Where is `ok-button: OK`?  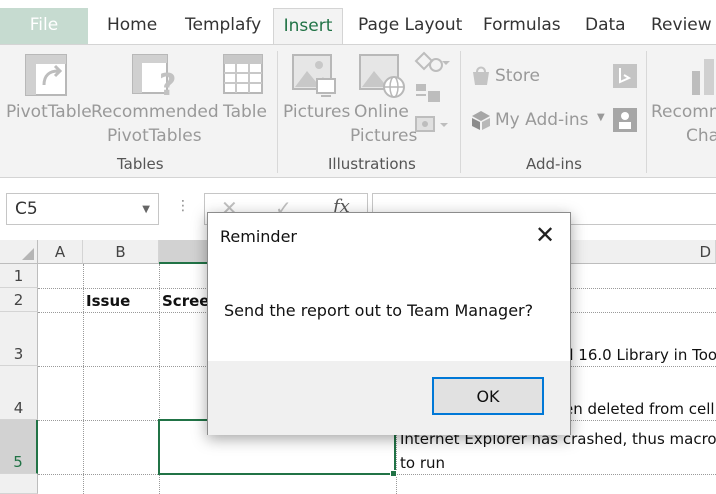
ok-button: OK is located at coordinates (488, 396).